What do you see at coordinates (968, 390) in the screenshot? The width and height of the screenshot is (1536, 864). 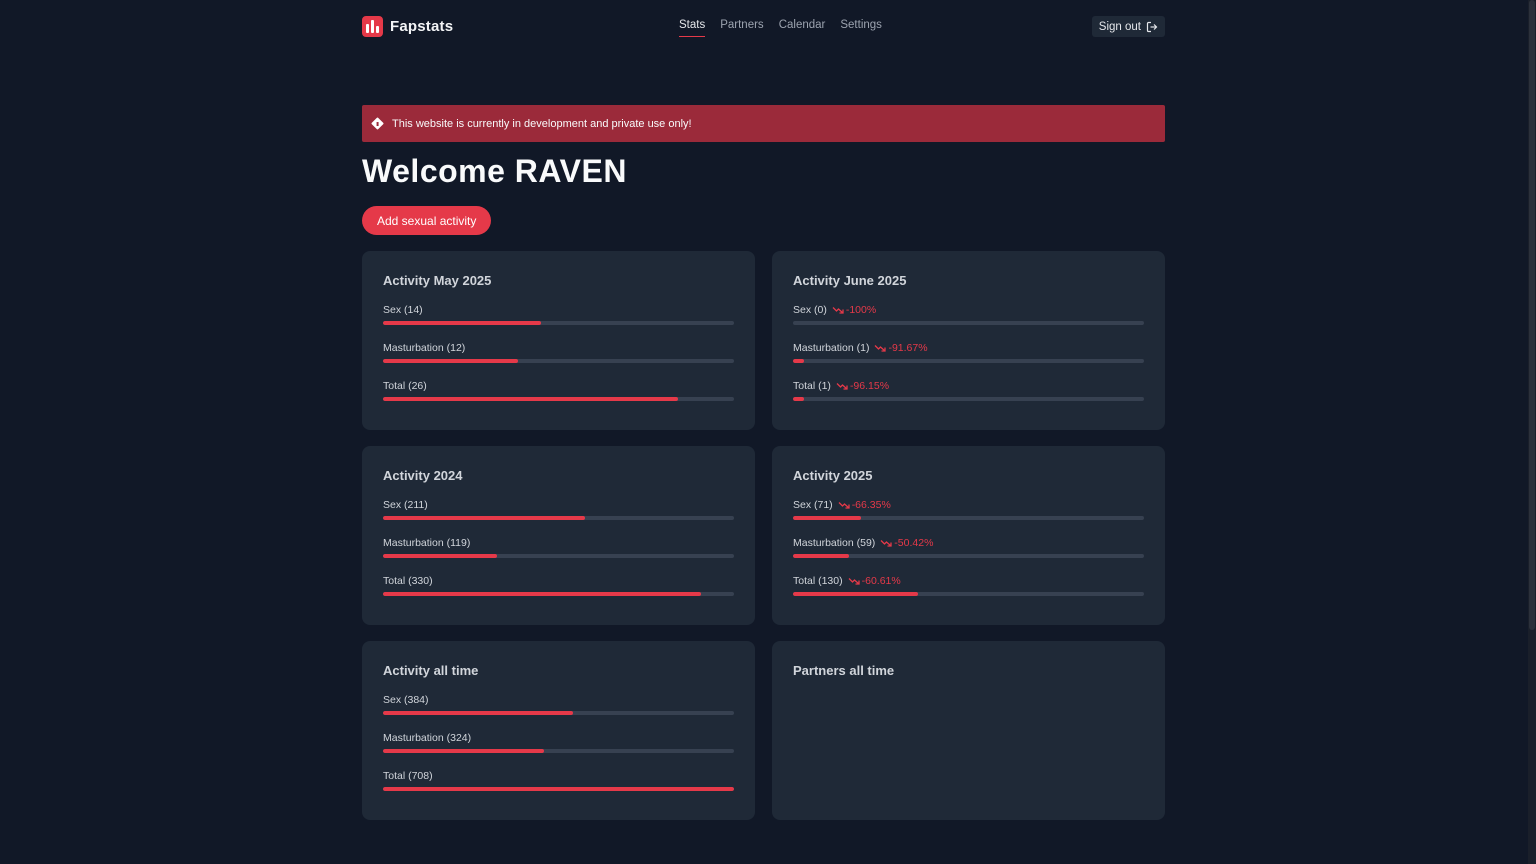 I see `stat-row: Total (1) -96.15%` at bounding box center [968, 390].